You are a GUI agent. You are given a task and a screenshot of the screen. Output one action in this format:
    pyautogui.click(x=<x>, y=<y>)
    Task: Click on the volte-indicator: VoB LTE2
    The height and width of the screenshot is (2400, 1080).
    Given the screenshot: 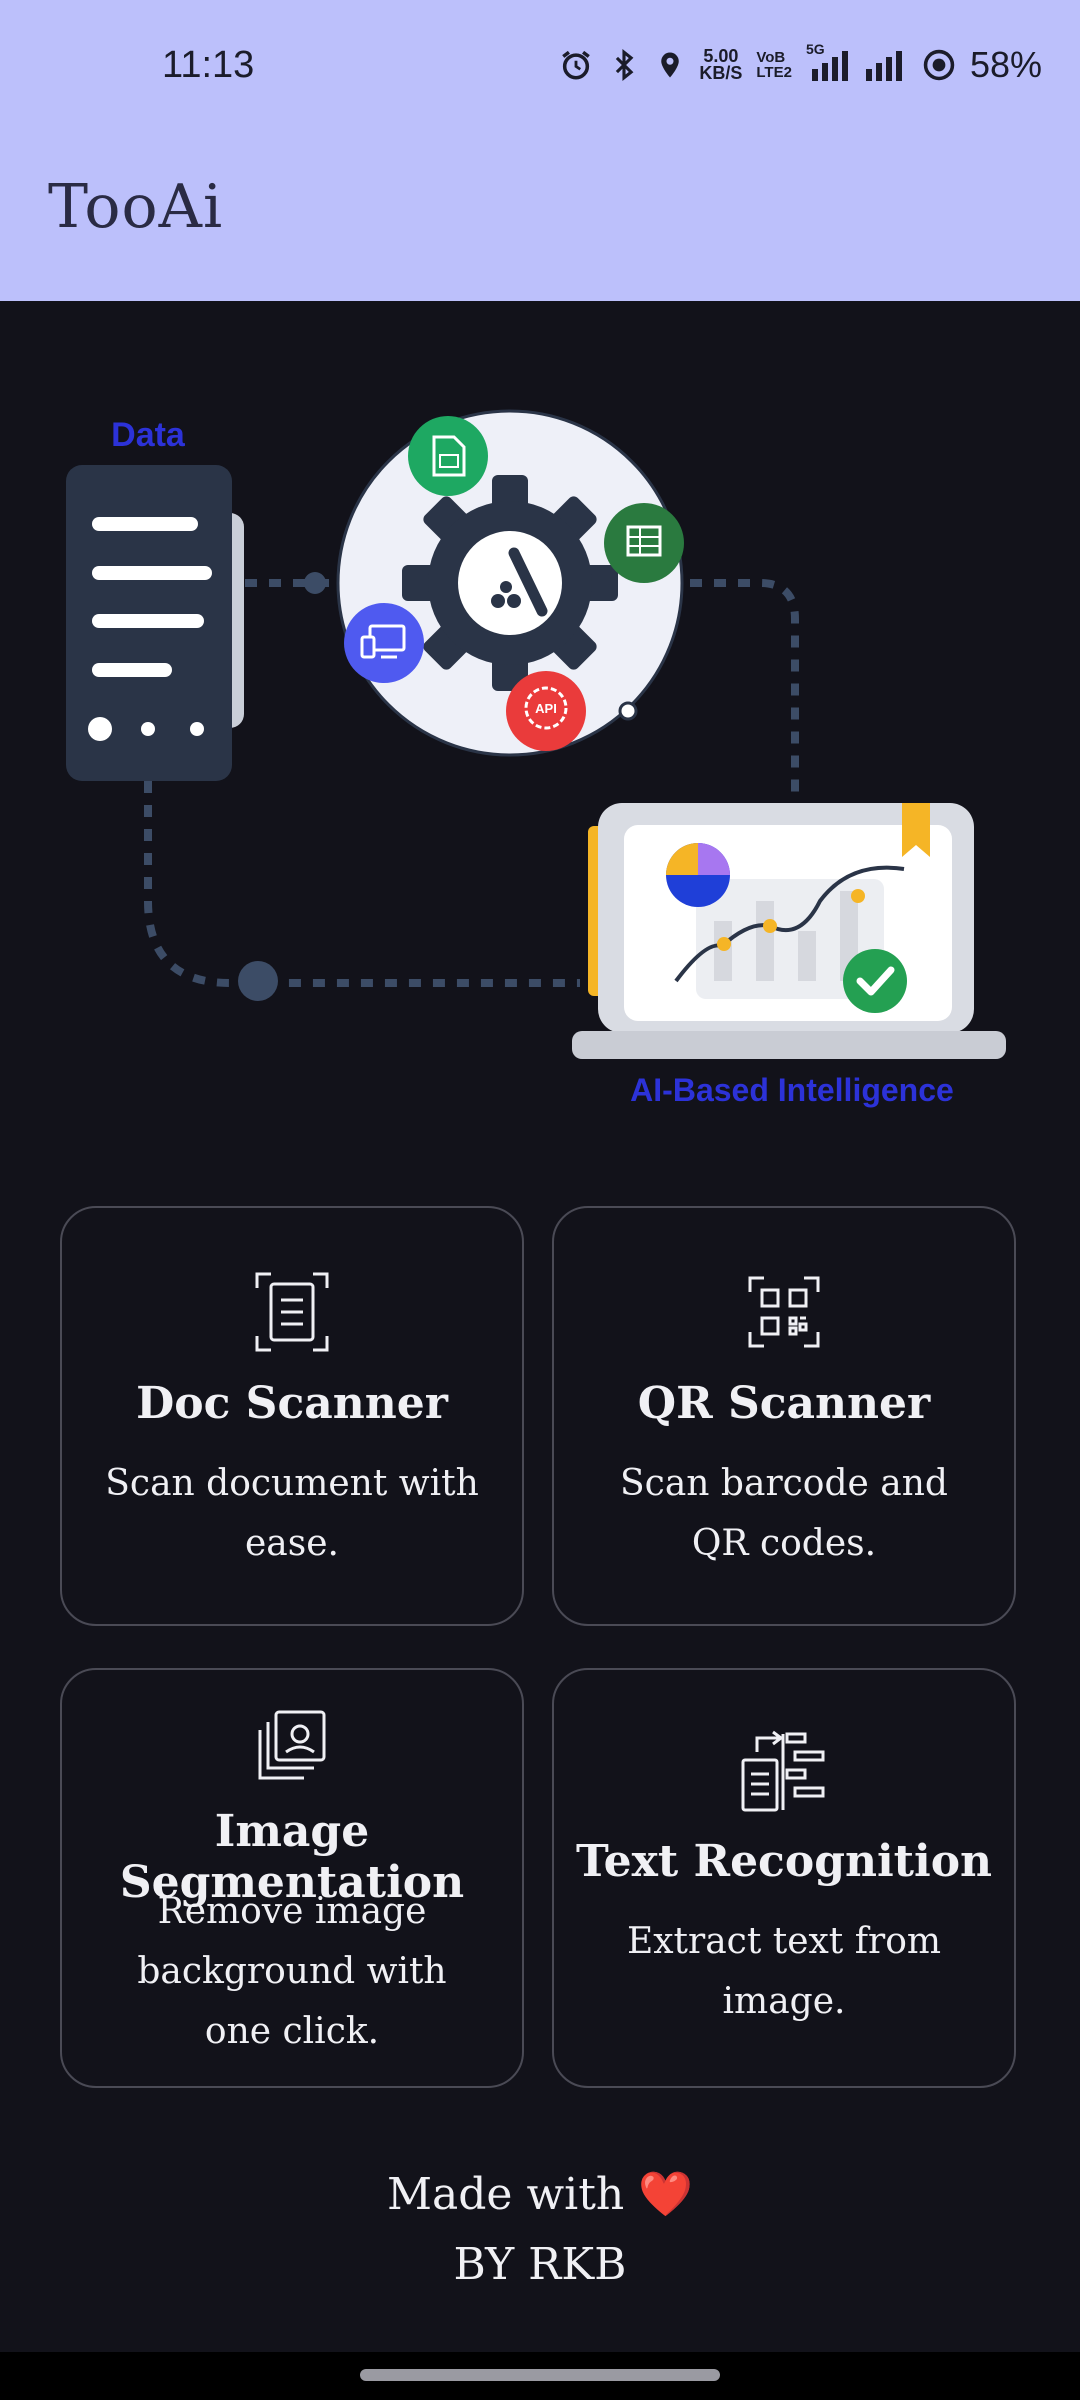 What is the action you would take?
    pyautogui.click(x=774, y=65)
    